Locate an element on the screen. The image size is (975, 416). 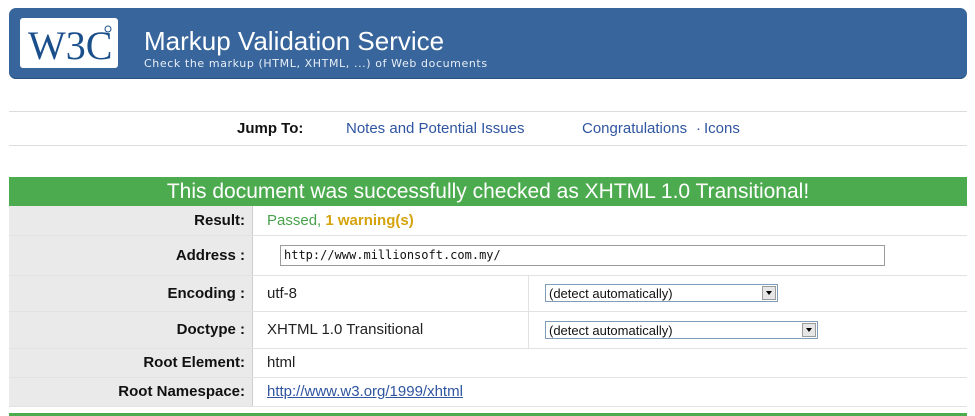
doctype-value: XHTML 1.0 Transitional is located at coordinates (390, 330).